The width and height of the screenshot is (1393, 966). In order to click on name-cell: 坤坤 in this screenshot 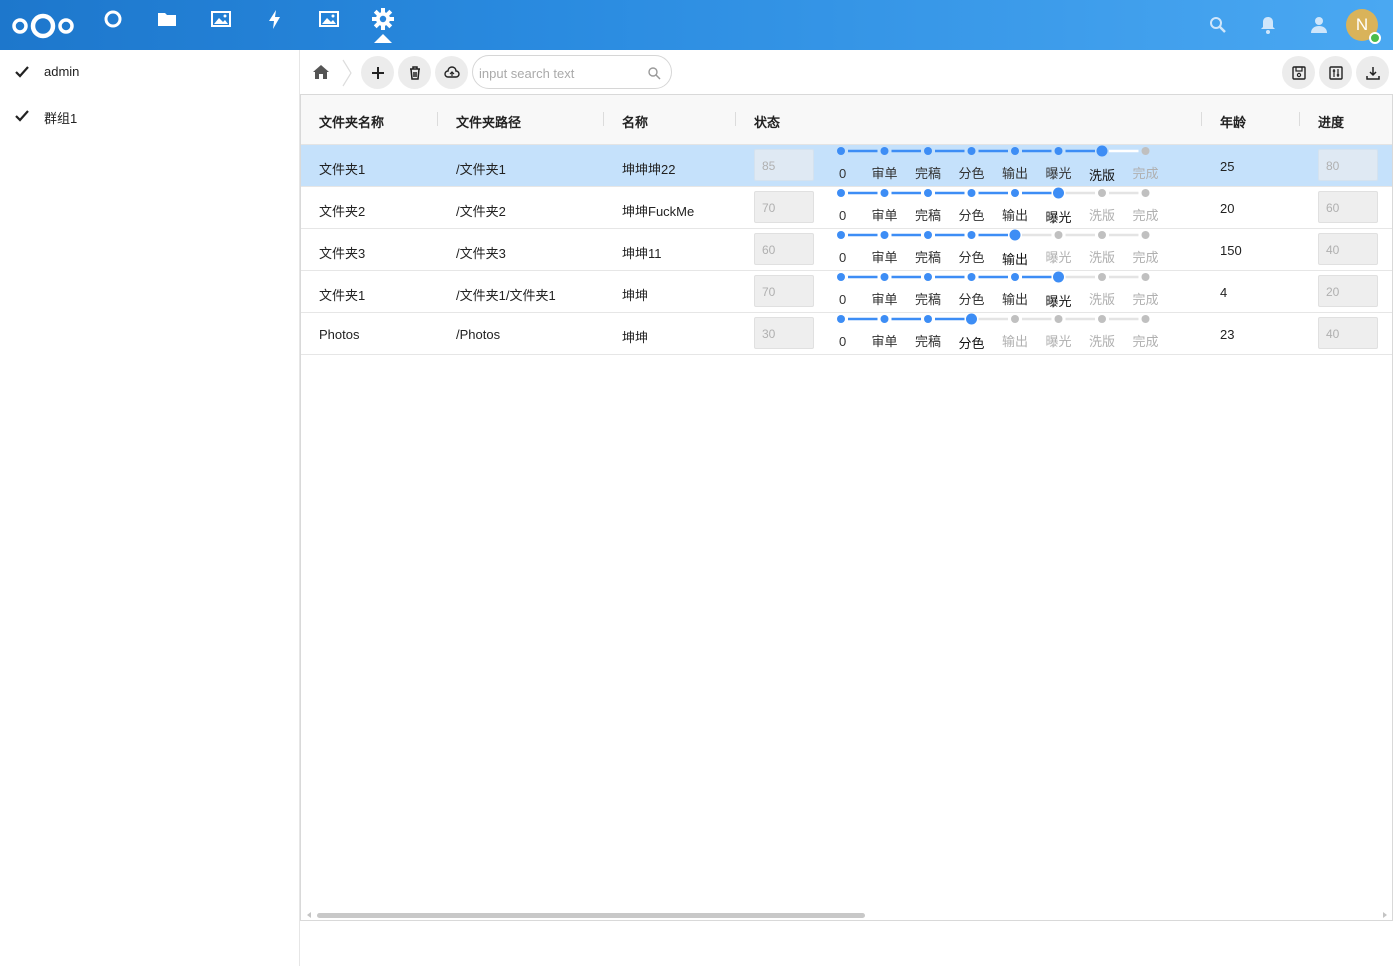, I will do `click(635, 337)`.